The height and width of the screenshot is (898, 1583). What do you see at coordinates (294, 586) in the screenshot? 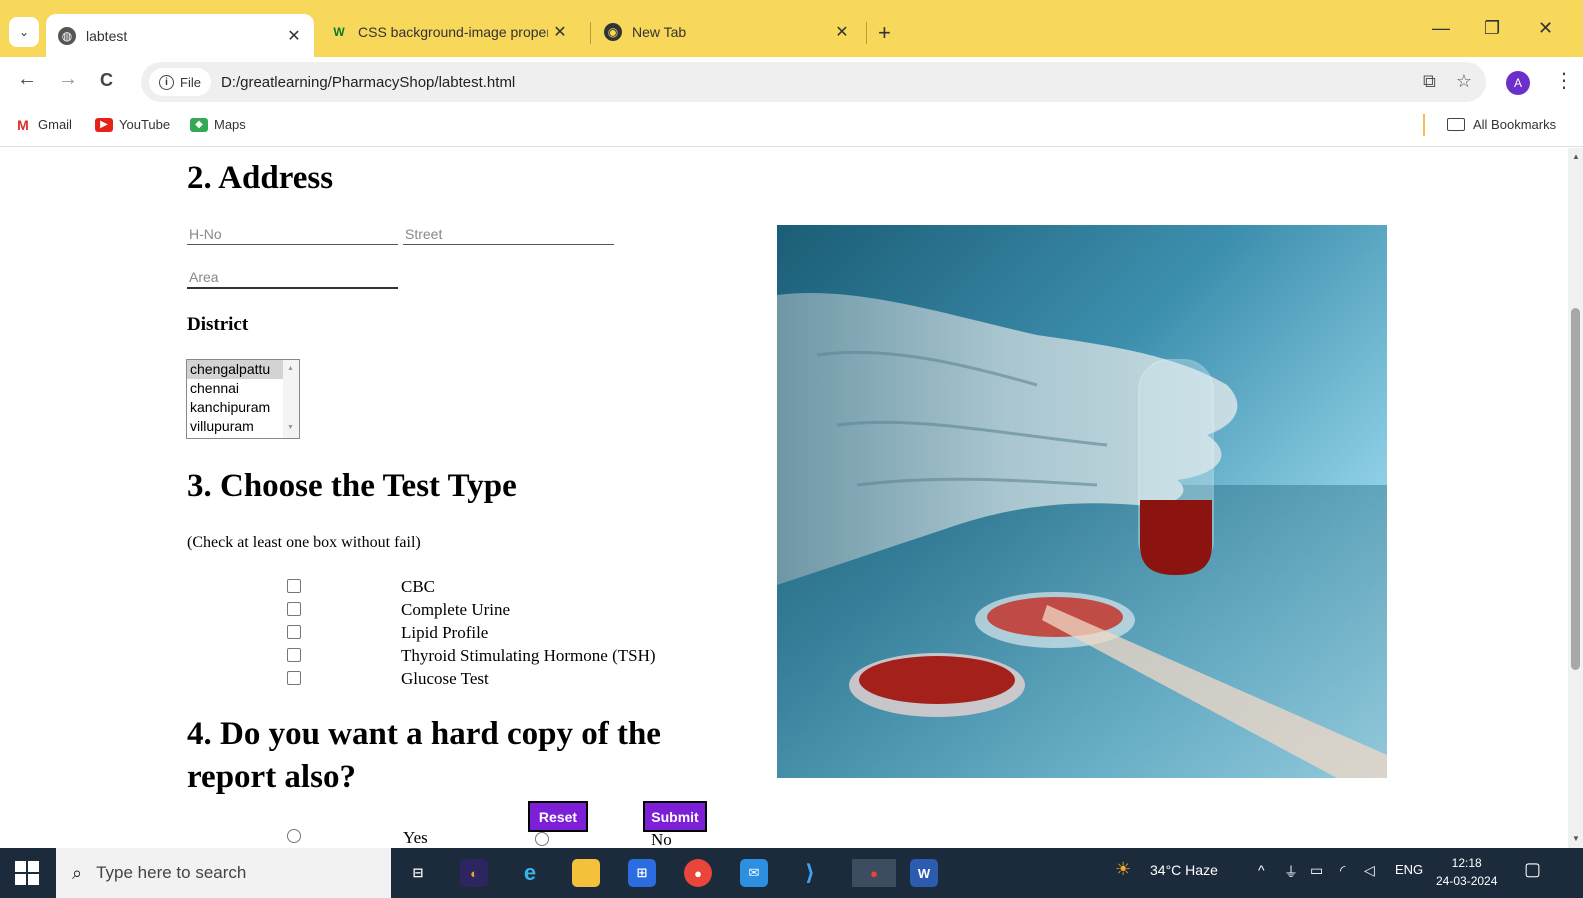
I see `checkbox-cbc` at bounding box center [294, 586].